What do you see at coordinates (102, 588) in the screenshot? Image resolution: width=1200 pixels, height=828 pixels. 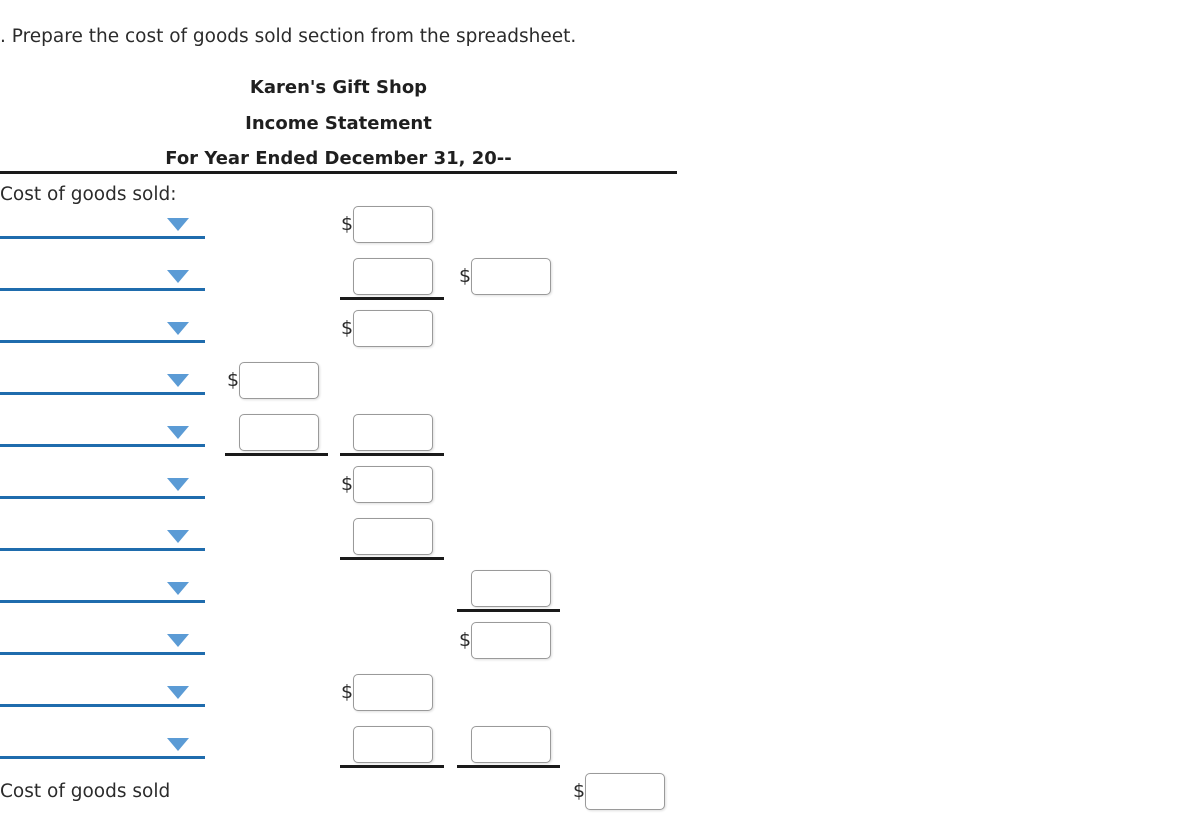 I see `account-select-row8` at bounding box center [102, 588].